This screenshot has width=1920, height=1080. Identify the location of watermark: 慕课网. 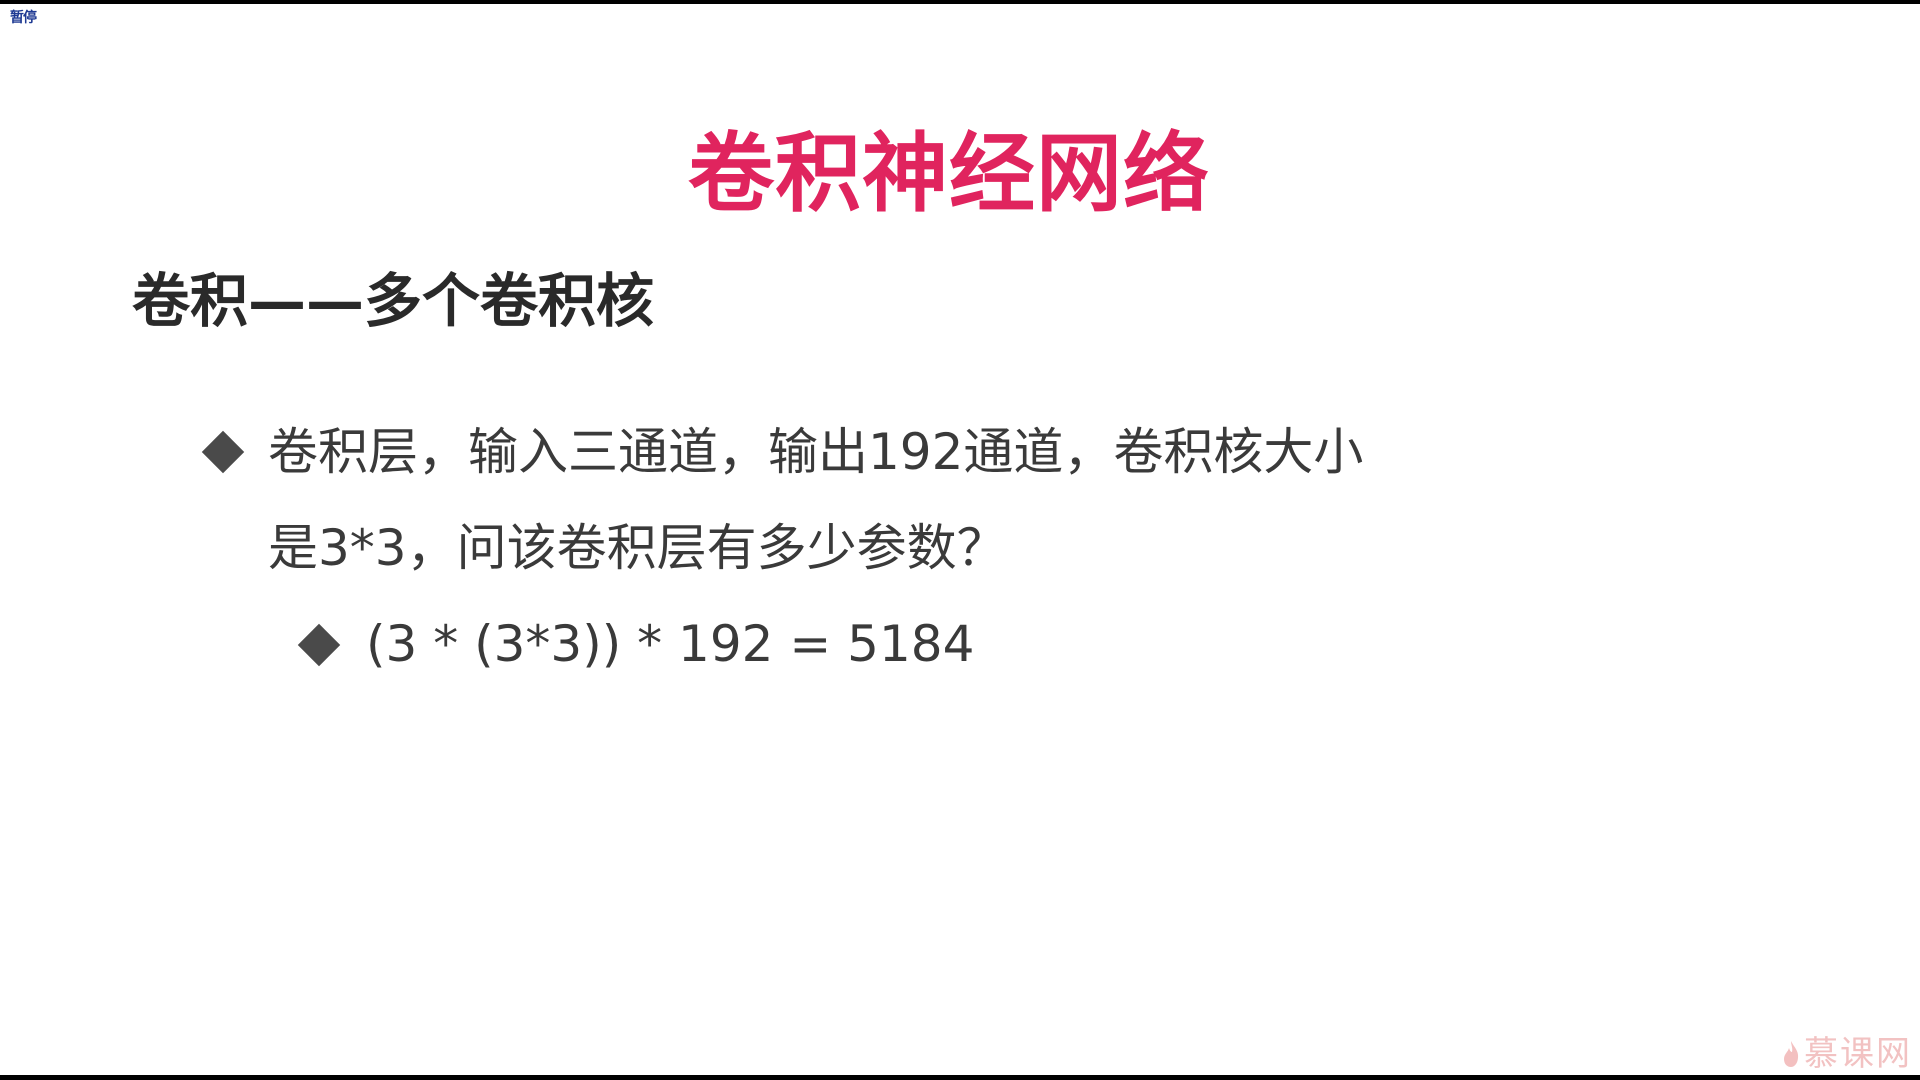
(1847, 1054).